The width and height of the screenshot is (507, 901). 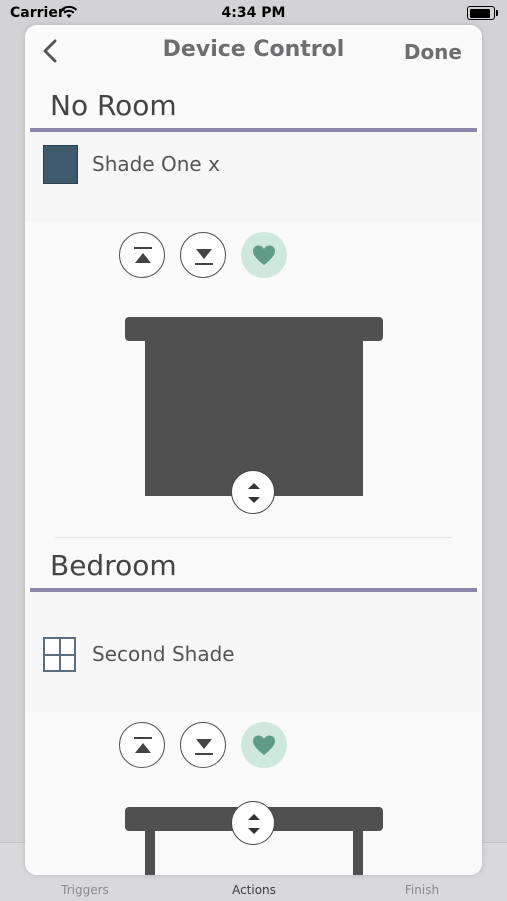 I want to click on shade-frame-right, so click(x=358, y=851).